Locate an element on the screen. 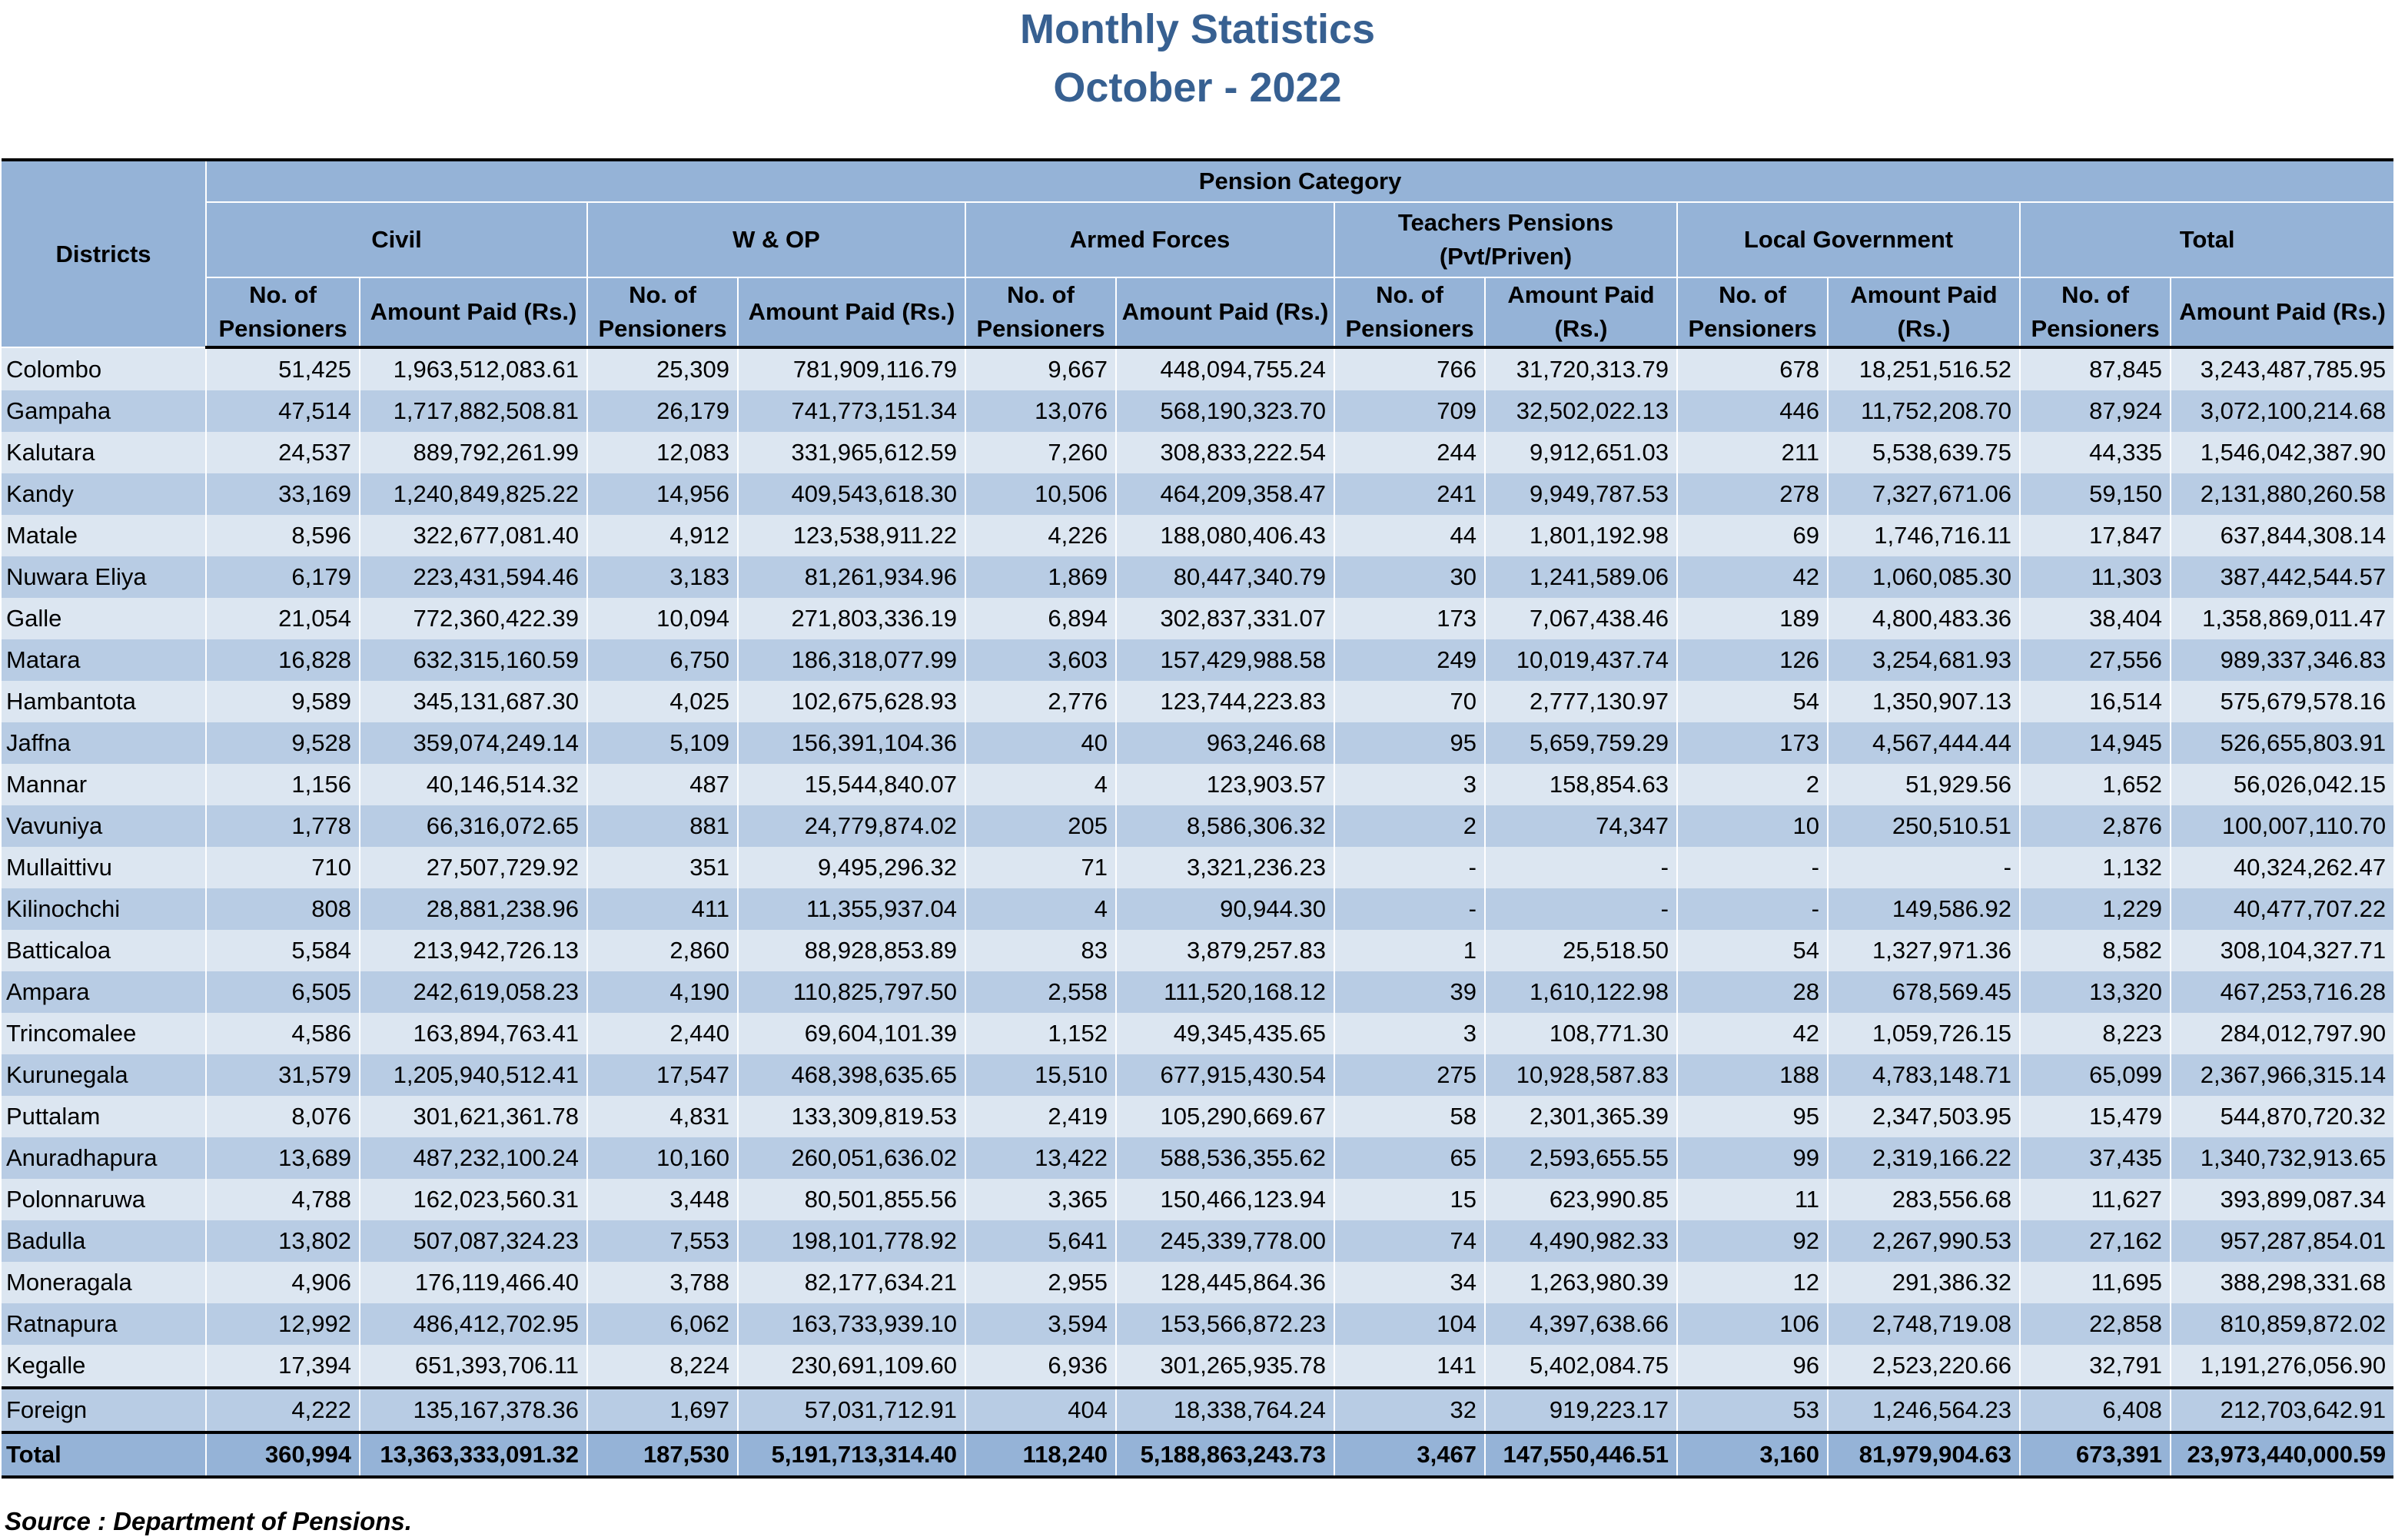 The height and width of the screenshot is (1540, 2395). pensioners-count-cell: 3,448 is located at coordinates (662, 1199).